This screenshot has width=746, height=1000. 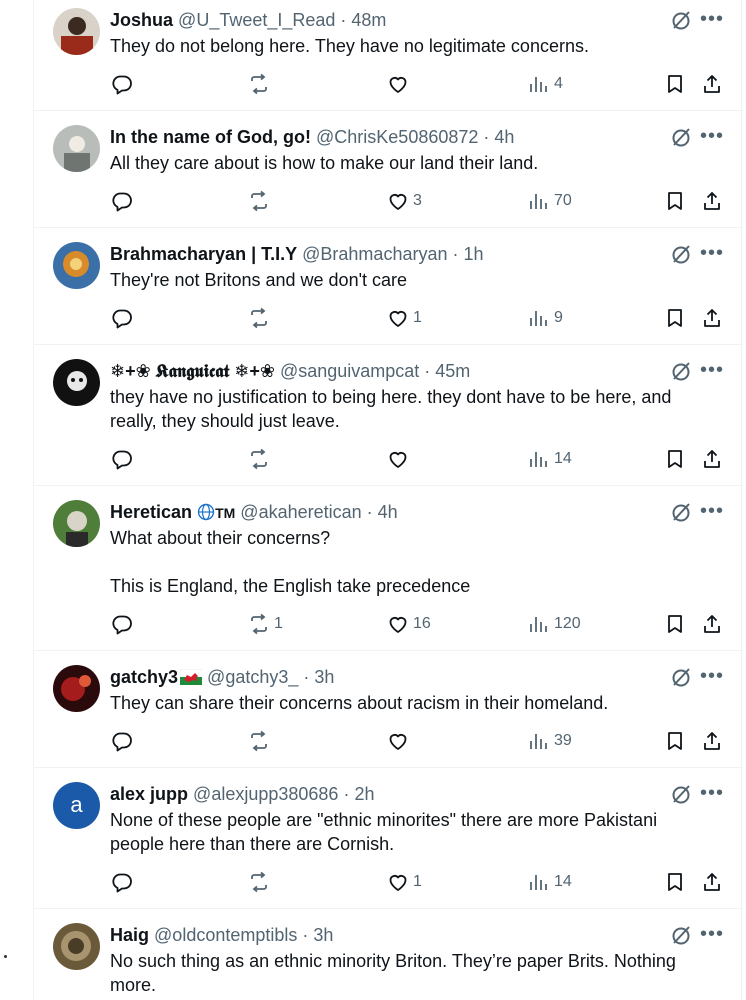 What do you see at coordinates (397, 137) in the screenshot?
I see `handle: @ChrisKe50860872` at bounding box center [397, 137].